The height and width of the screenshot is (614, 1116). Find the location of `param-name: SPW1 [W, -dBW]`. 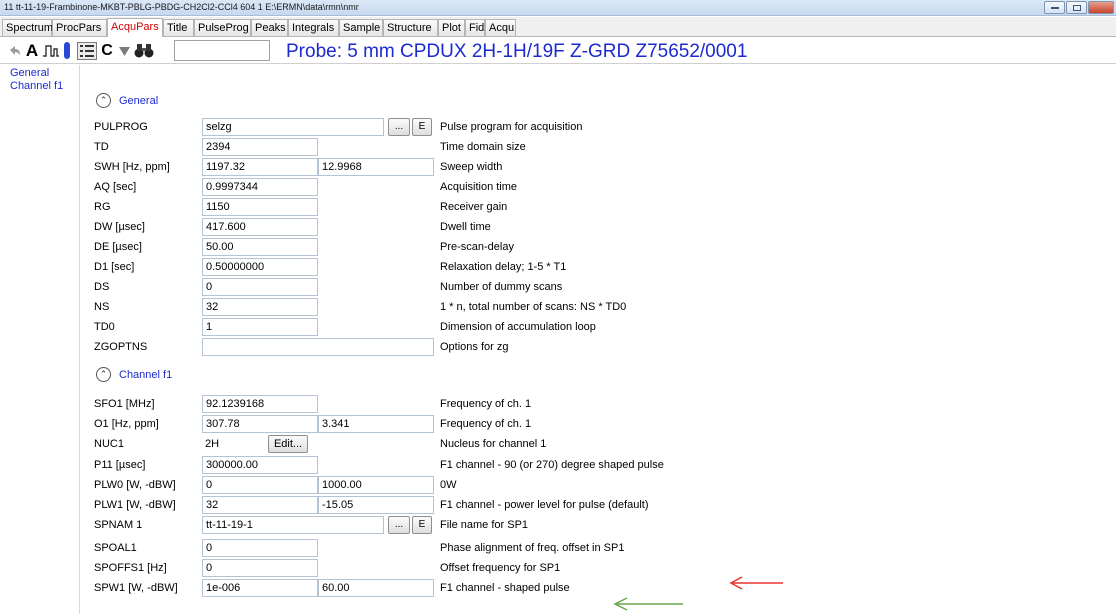

param-name: SPW1 [W, -dBW] is located at coordinates (136, 588).